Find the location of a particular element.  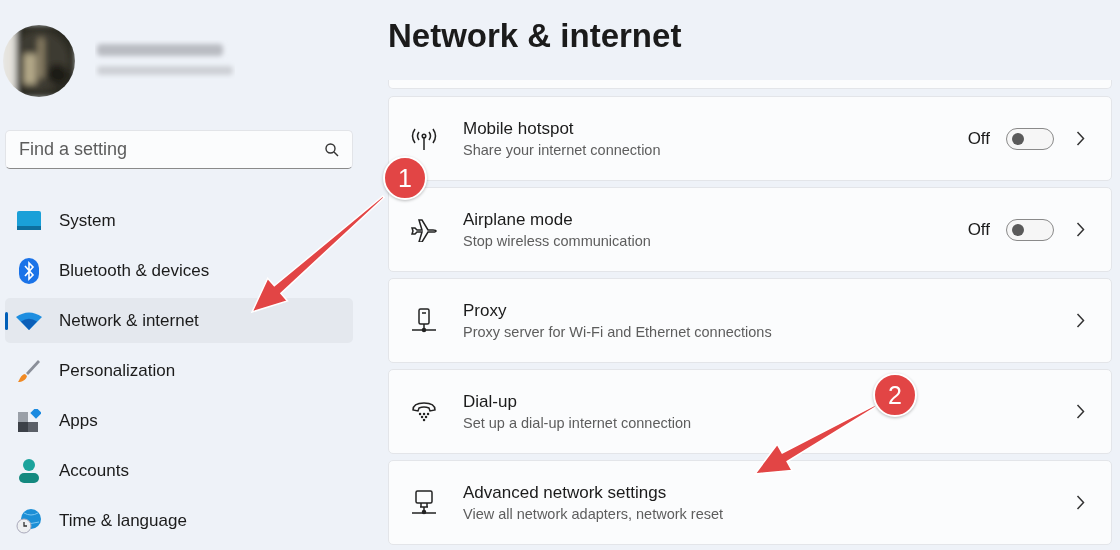

globe-clock-icon is located at coordinates (29, 520).